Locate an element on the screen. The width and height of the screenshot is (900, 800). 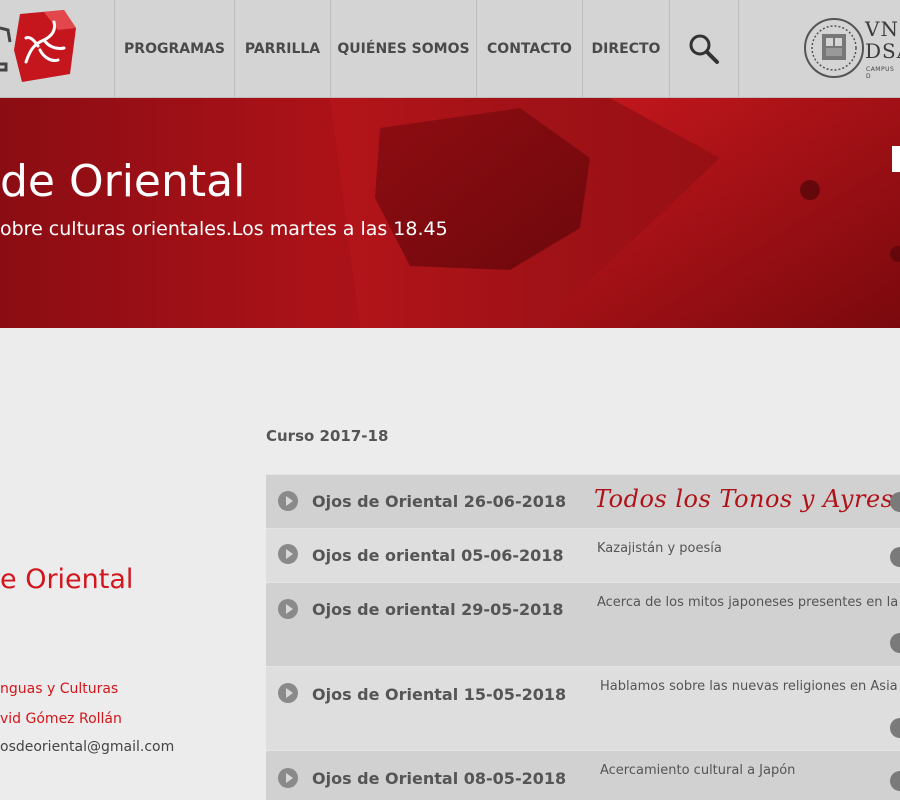
episode-description: Kazajistán y poesía is located at coordinates (659, 548).